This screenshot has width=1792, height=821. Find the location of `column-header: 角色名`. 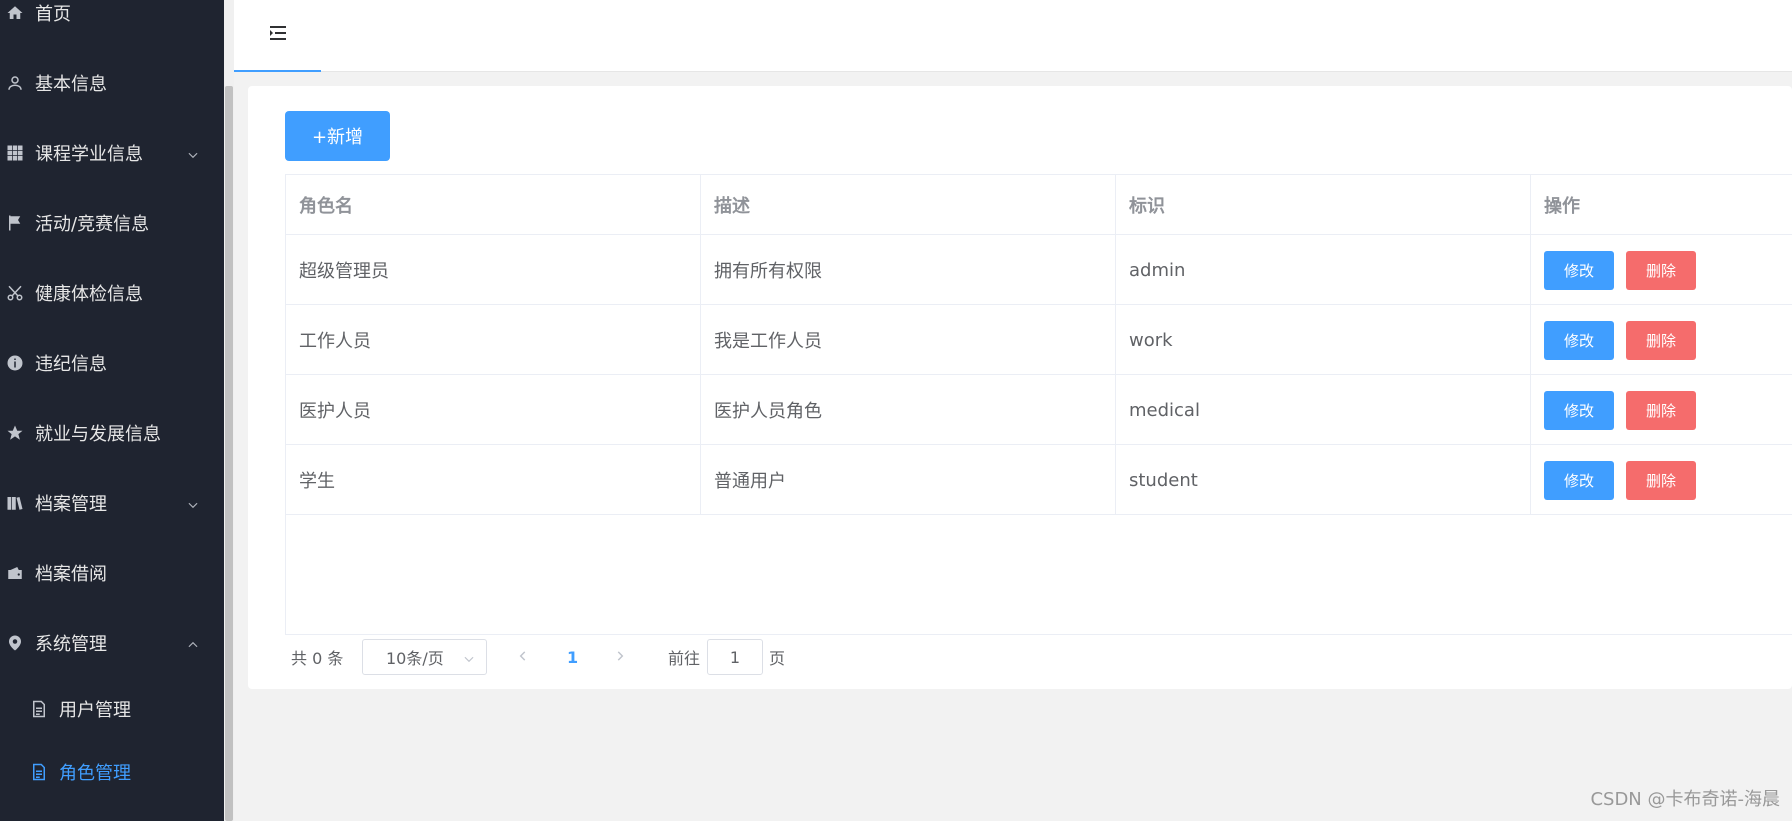

column-header: 角色名 is located at coordinates (493, 205).